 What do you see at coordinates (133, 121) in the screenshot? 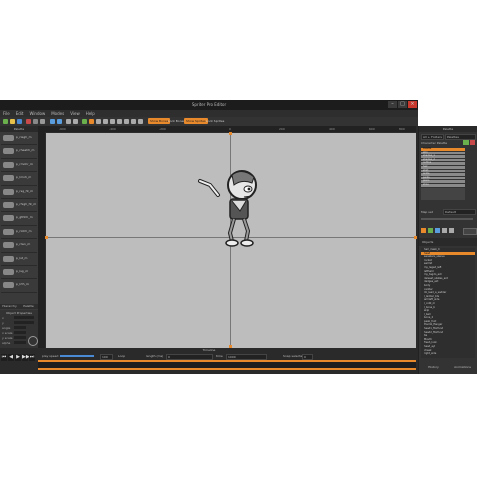
I see `lock-icon` at bounding box center [133, 121].